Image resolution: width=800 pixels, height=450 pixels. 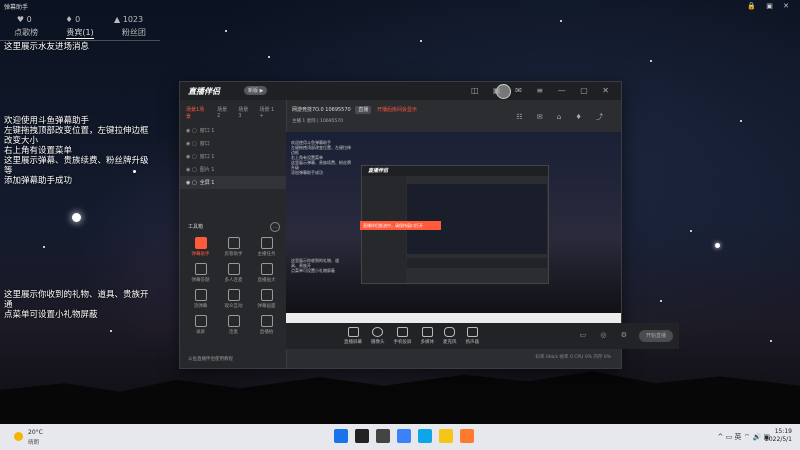 What do you see at coordinates (778, 436) in the screenshot?
I see `clock: 15:19 2022/5/1` at bounding box center [778, 436].